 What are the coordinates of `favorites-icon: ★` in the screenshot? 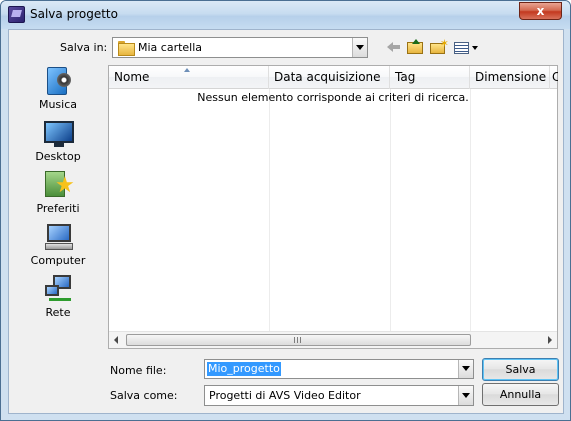 It's located at (59, 185).